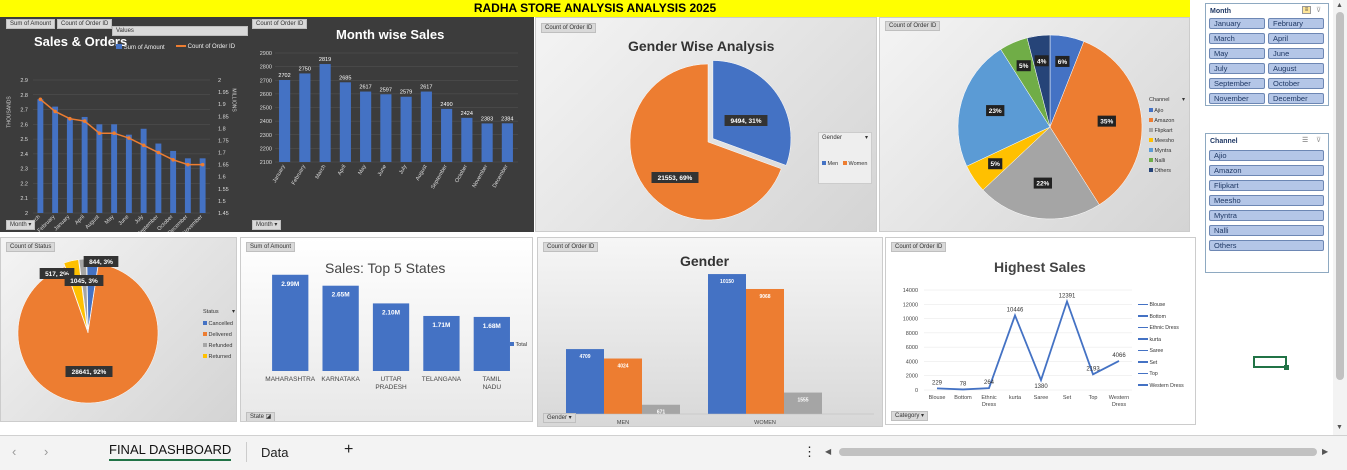  I want to click on data-label: 2.10M, so click(391, 312).